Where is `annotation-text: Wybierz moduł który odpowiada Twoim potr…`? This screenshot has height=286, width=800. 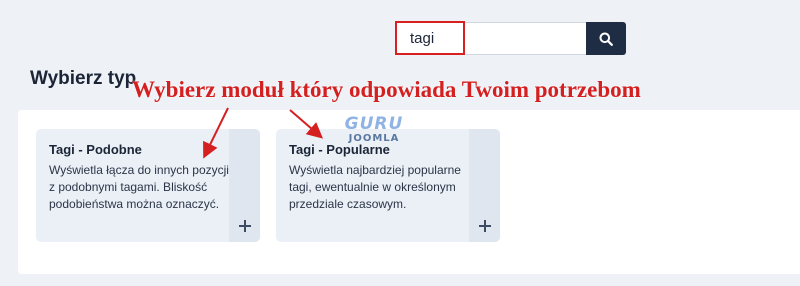 annotation-text: Wybierz moduł który odpowiada Twoim potr… is located at coordinates (386, 89).